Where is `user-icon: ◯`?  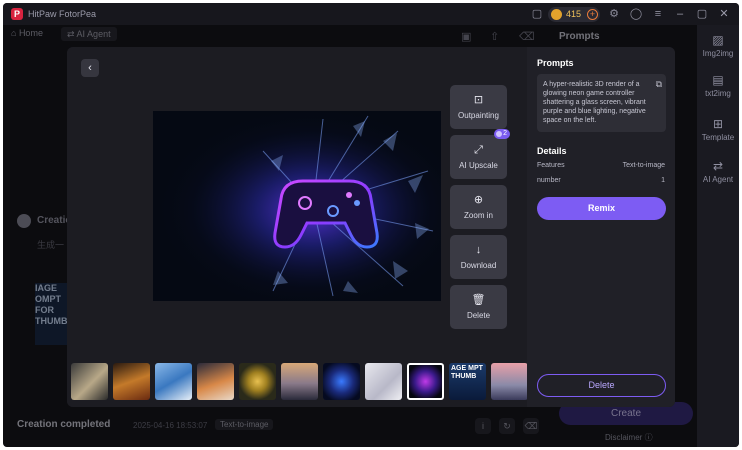 user-icon: ◯ is located at coordinates (636, 14).